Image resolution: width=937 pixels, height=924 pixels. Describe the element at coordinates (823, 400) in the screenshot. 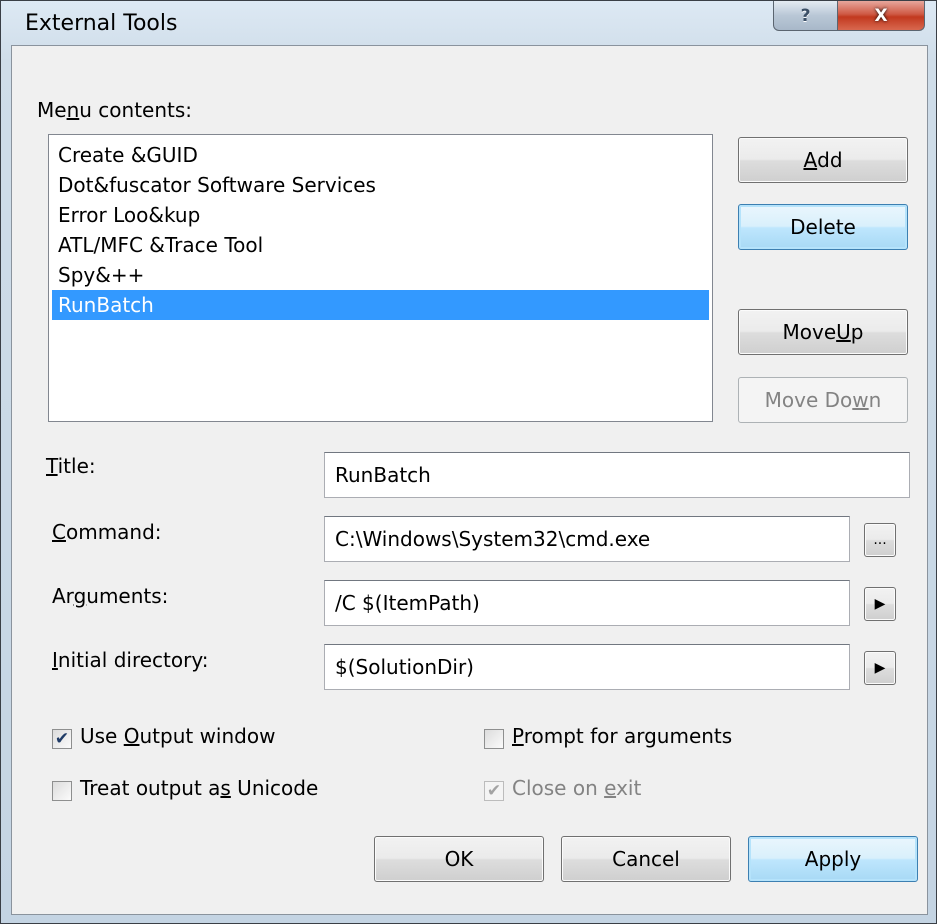

I see `move-down-button: Move Do w n` at that location.